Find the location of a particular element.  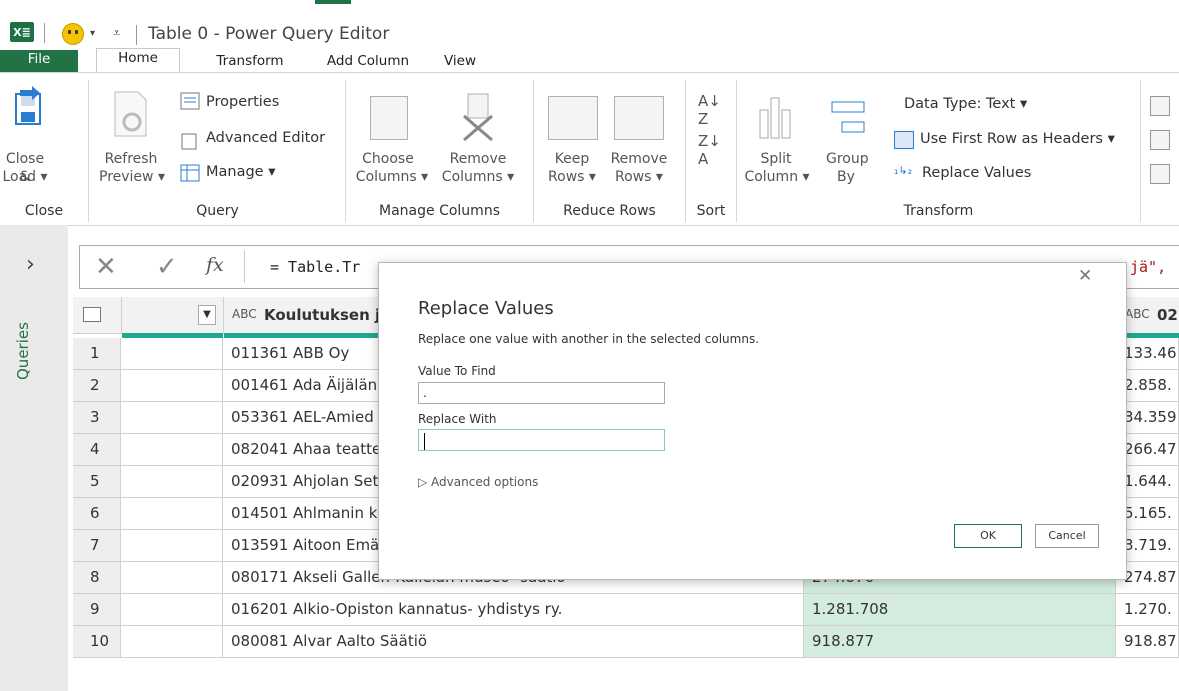

formula-text: = Table.Tr is located at coordinates (315, 267).